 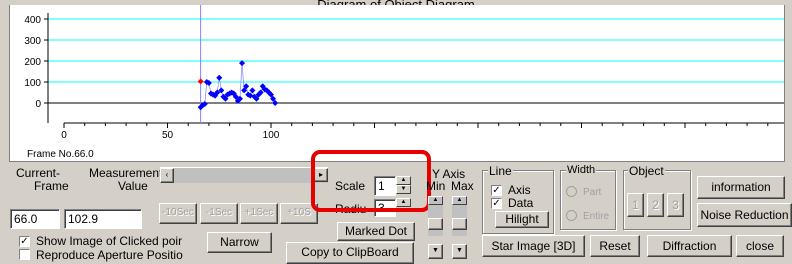 What do you see at coordinates (741, 187) in the screenshot?
I see `information-button: information` at bounding box center [741, 187].